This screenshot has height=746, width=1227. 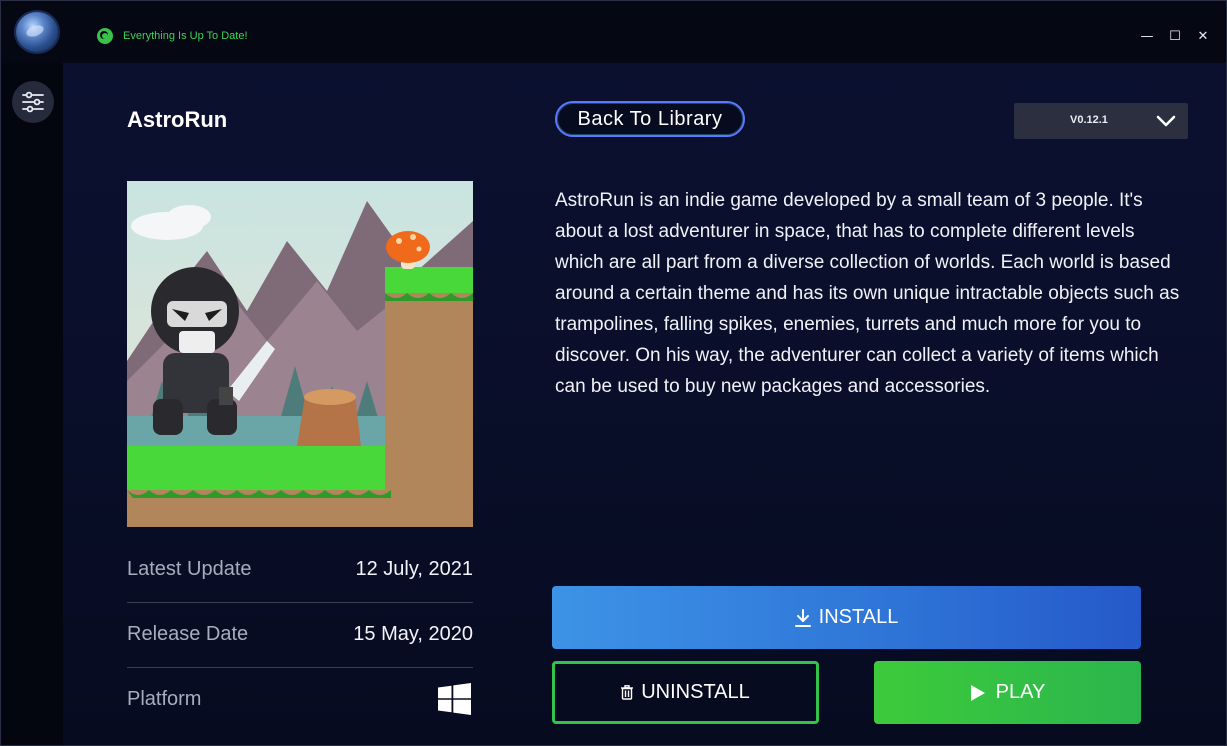 I want to click on filter-button, so click(x=33, y=102).